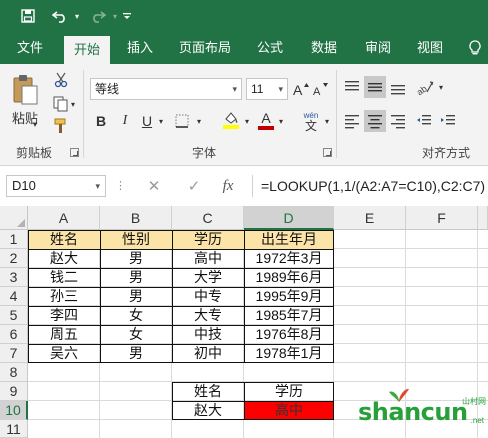  What do you see at coordinates (61, 126) in the screenshot?
I see `format-painter-icon` at bounding box center [61, 126].